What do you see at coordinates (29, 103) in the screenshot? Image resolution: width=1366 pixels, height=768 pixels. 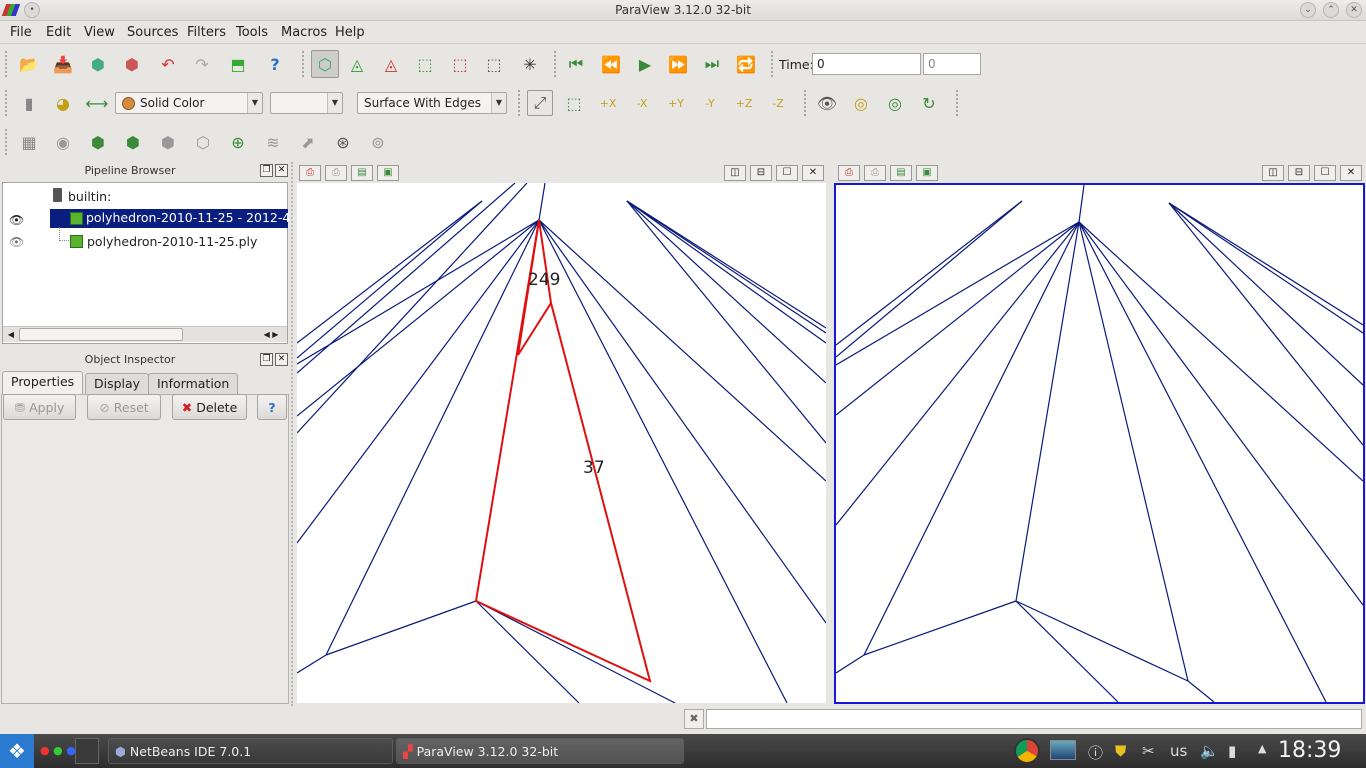 I see `toggle-color-legend-icon: ▮` at bounding box center [29, 103].